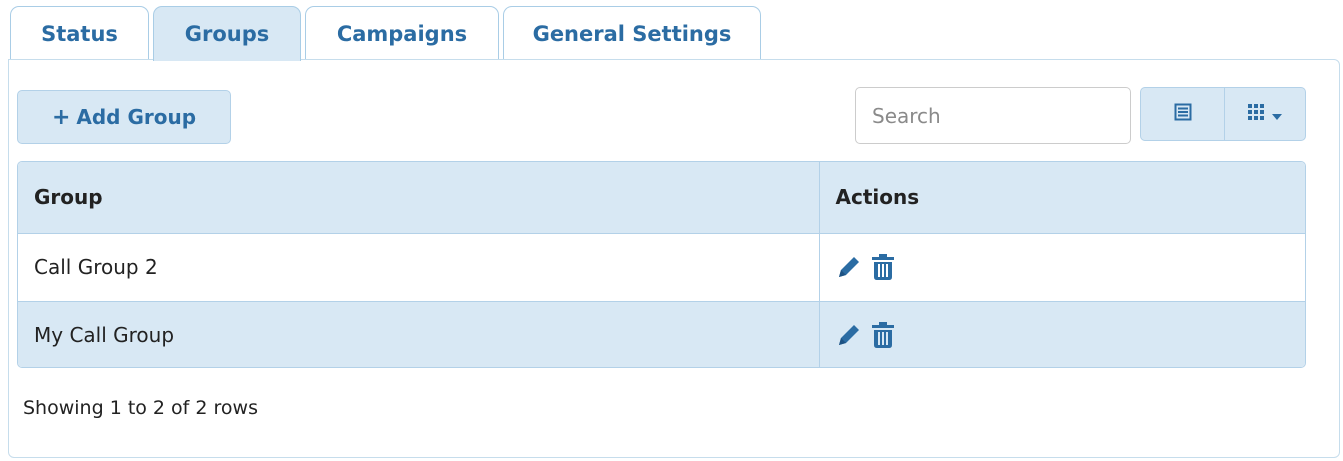 This screenshot has width=1343, height=461. What do you see at coordinates (61, 117) in the screenshot?
I see `plus-icon: +` at bounding box center [61, 117].